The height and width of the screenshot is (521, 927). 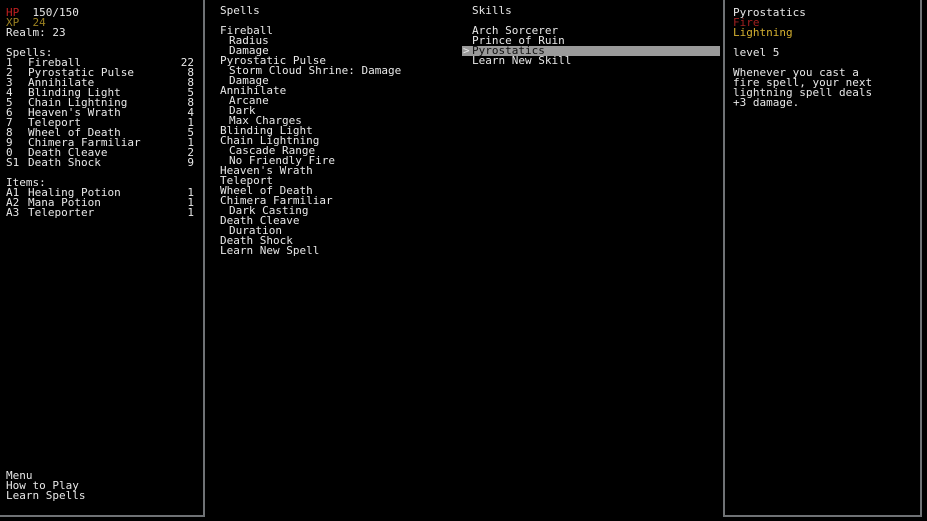 What do you see at coordinates (190, 162) in the screenshot?
I see `spellbook-entry-count: 9` at bounding box center [190, 162].